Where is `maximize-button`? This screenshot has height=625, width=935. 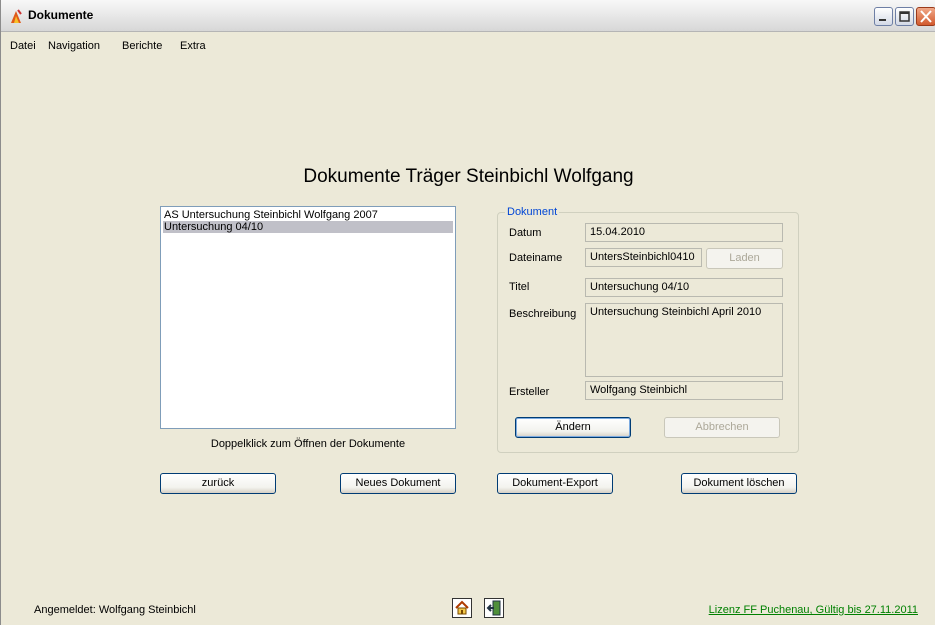 maximize-button is located at coordinates (904, 16).